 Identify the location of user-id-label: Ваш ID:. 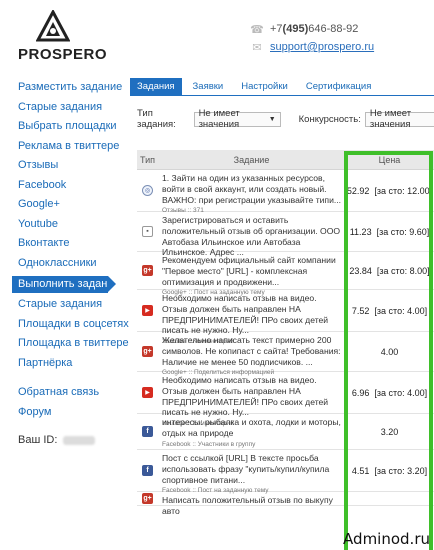
(38, 440).